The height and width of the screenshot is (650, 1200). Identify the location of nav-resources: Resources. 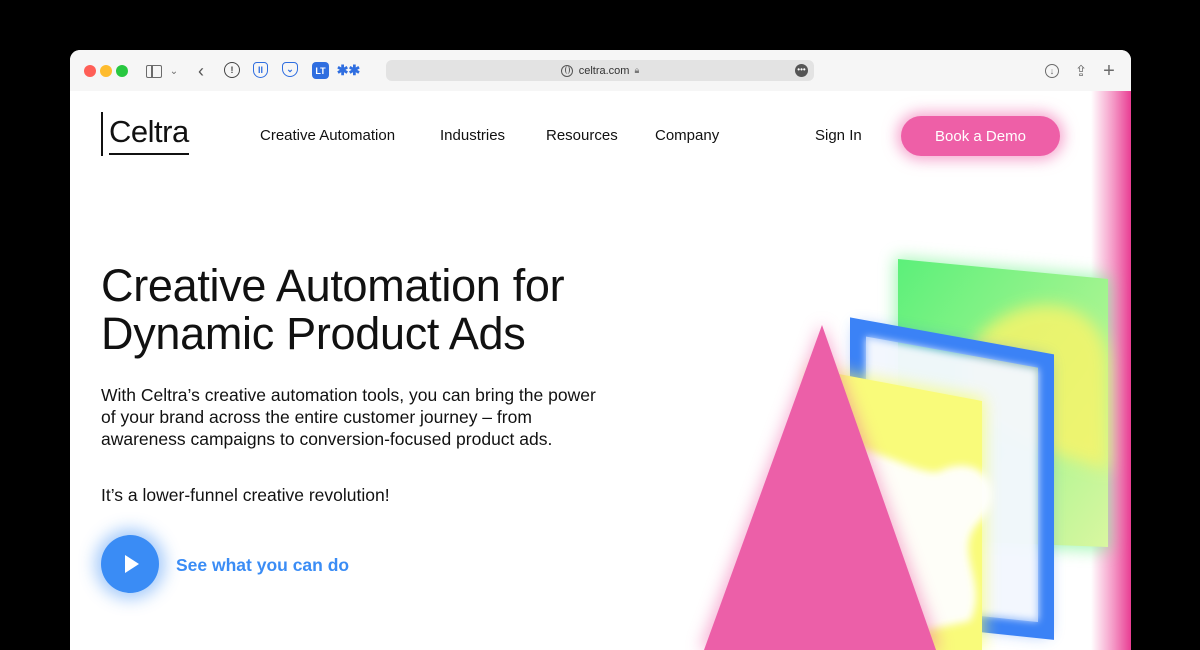
(582, 135).